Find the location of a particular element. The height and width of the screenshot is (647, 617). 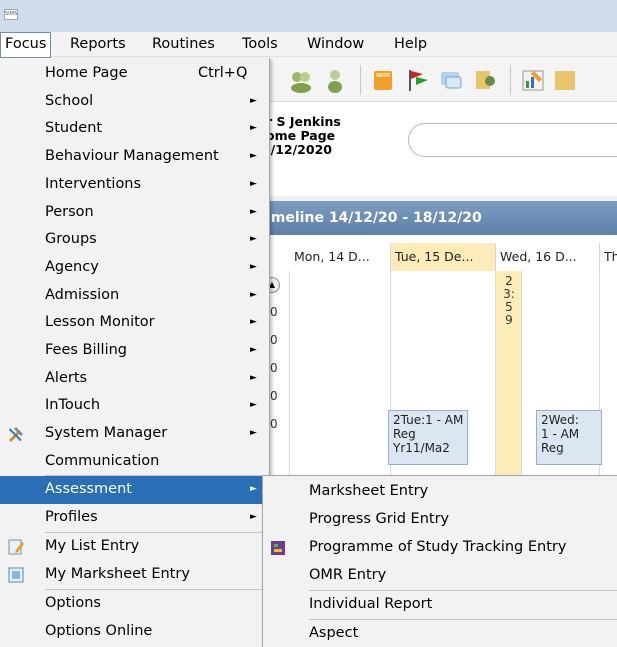

menu-item-profiles: Profiles ► is located at coordinates (135, 518).